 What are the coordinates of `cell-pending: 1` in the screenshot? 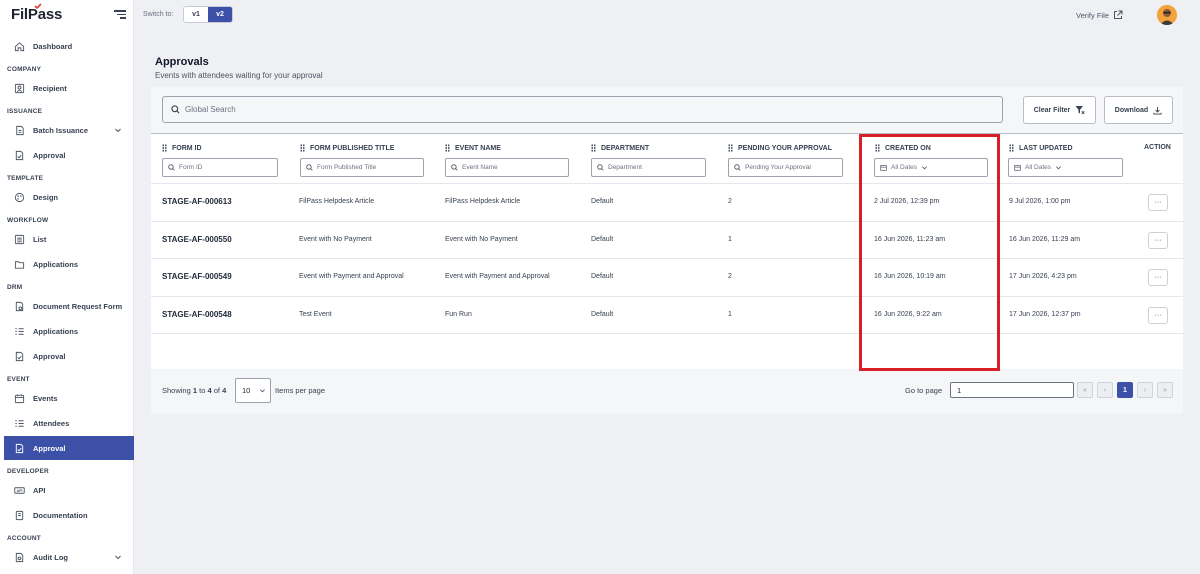 It's located at (730, 239).